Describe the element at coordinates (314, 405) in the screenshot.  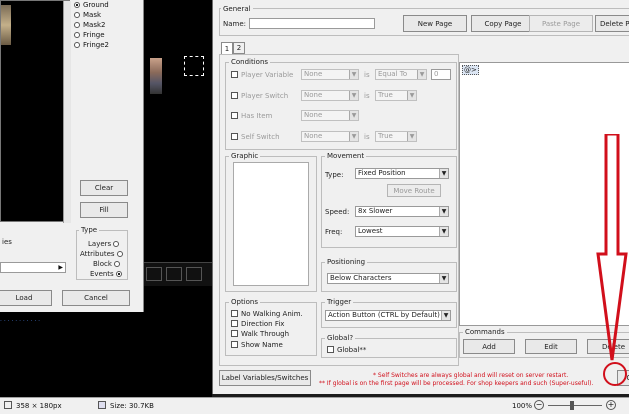
I see `status-bar: 358 × 180px Size: 30.7KB 100% − +` at that location.